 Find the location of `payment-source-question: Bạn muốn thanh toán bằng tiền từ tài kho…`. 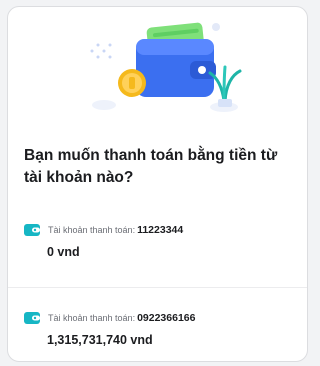

payment-source-question: Bạn muốn thanh toán bằng tiền từ tài kho… is located at coordinates (151, 166).